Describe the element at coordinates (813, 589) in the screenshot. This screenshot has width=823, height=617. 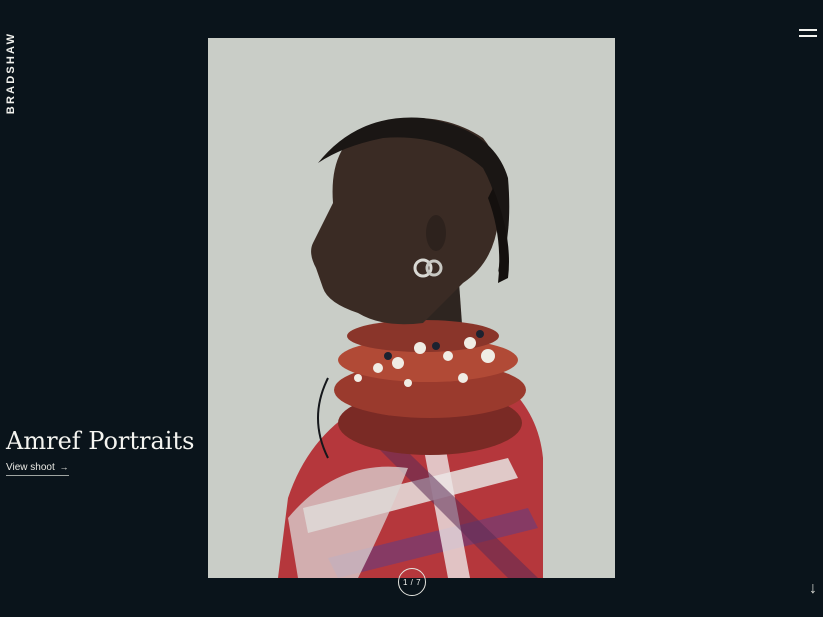
I see `arrow-down-icon: ↓` at that location.